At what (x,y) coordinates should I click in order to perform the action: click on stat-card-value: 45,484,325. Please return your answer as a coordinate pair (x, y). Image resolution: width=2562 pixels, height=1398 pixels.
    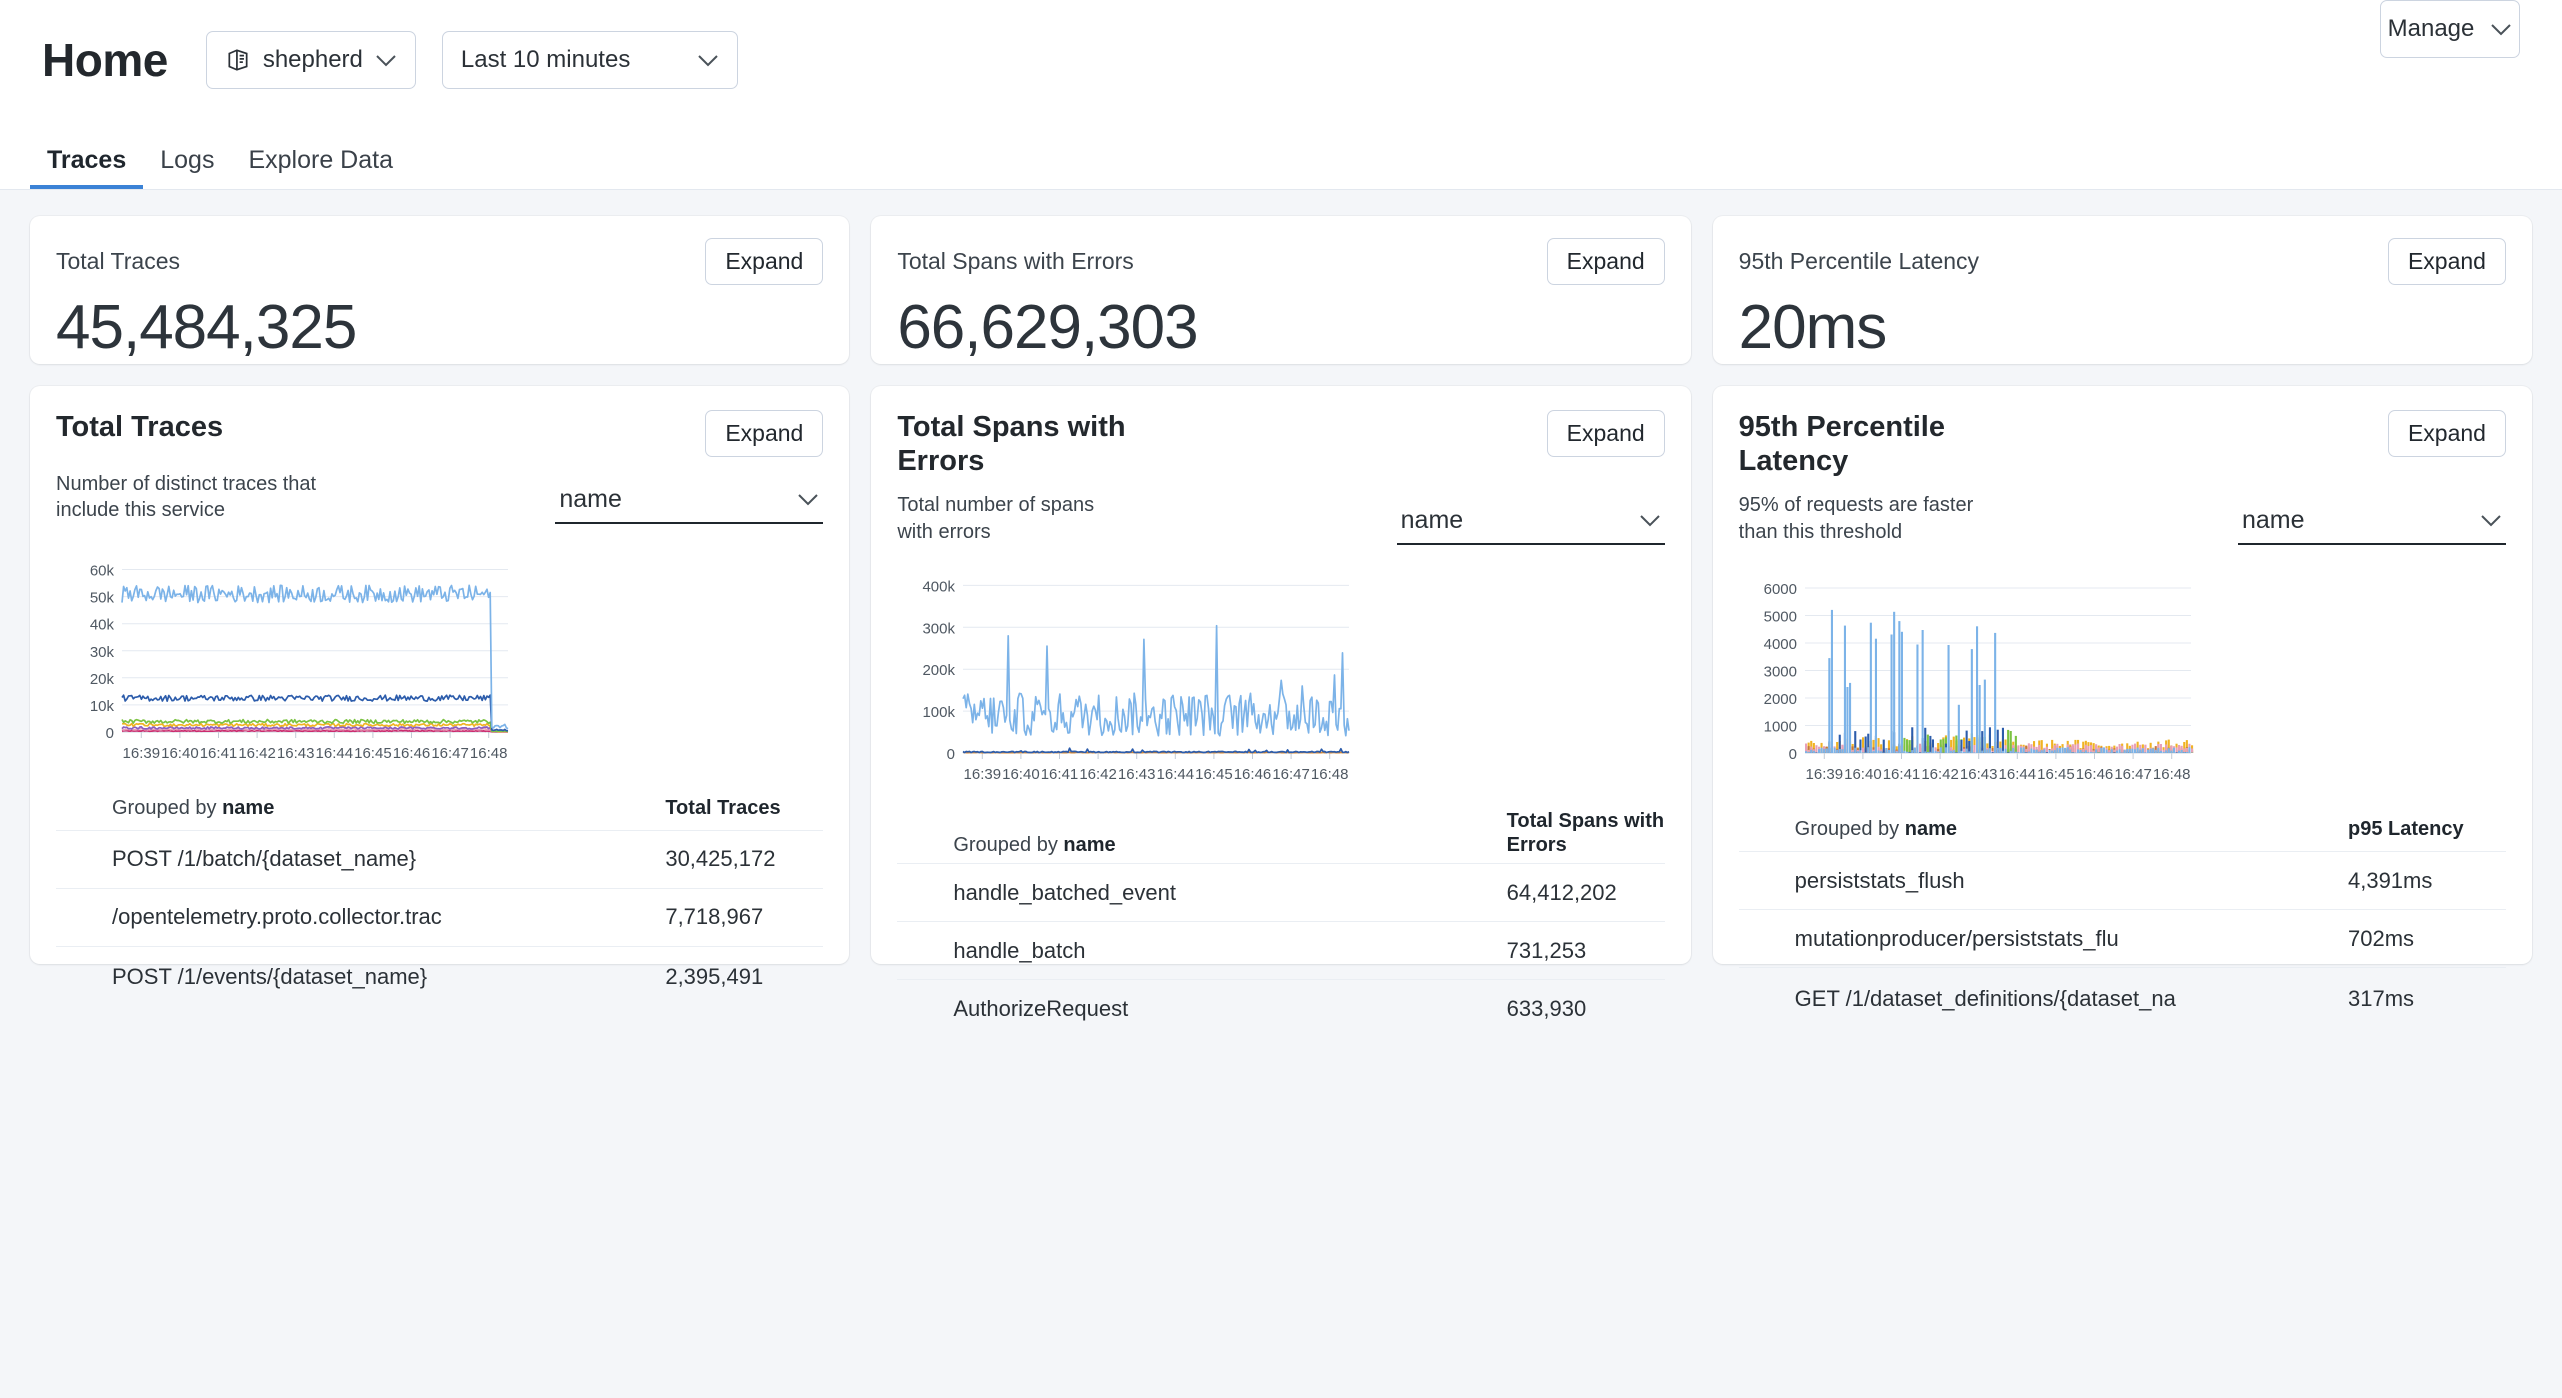
    Looking at the image, I should click on (206, 327).